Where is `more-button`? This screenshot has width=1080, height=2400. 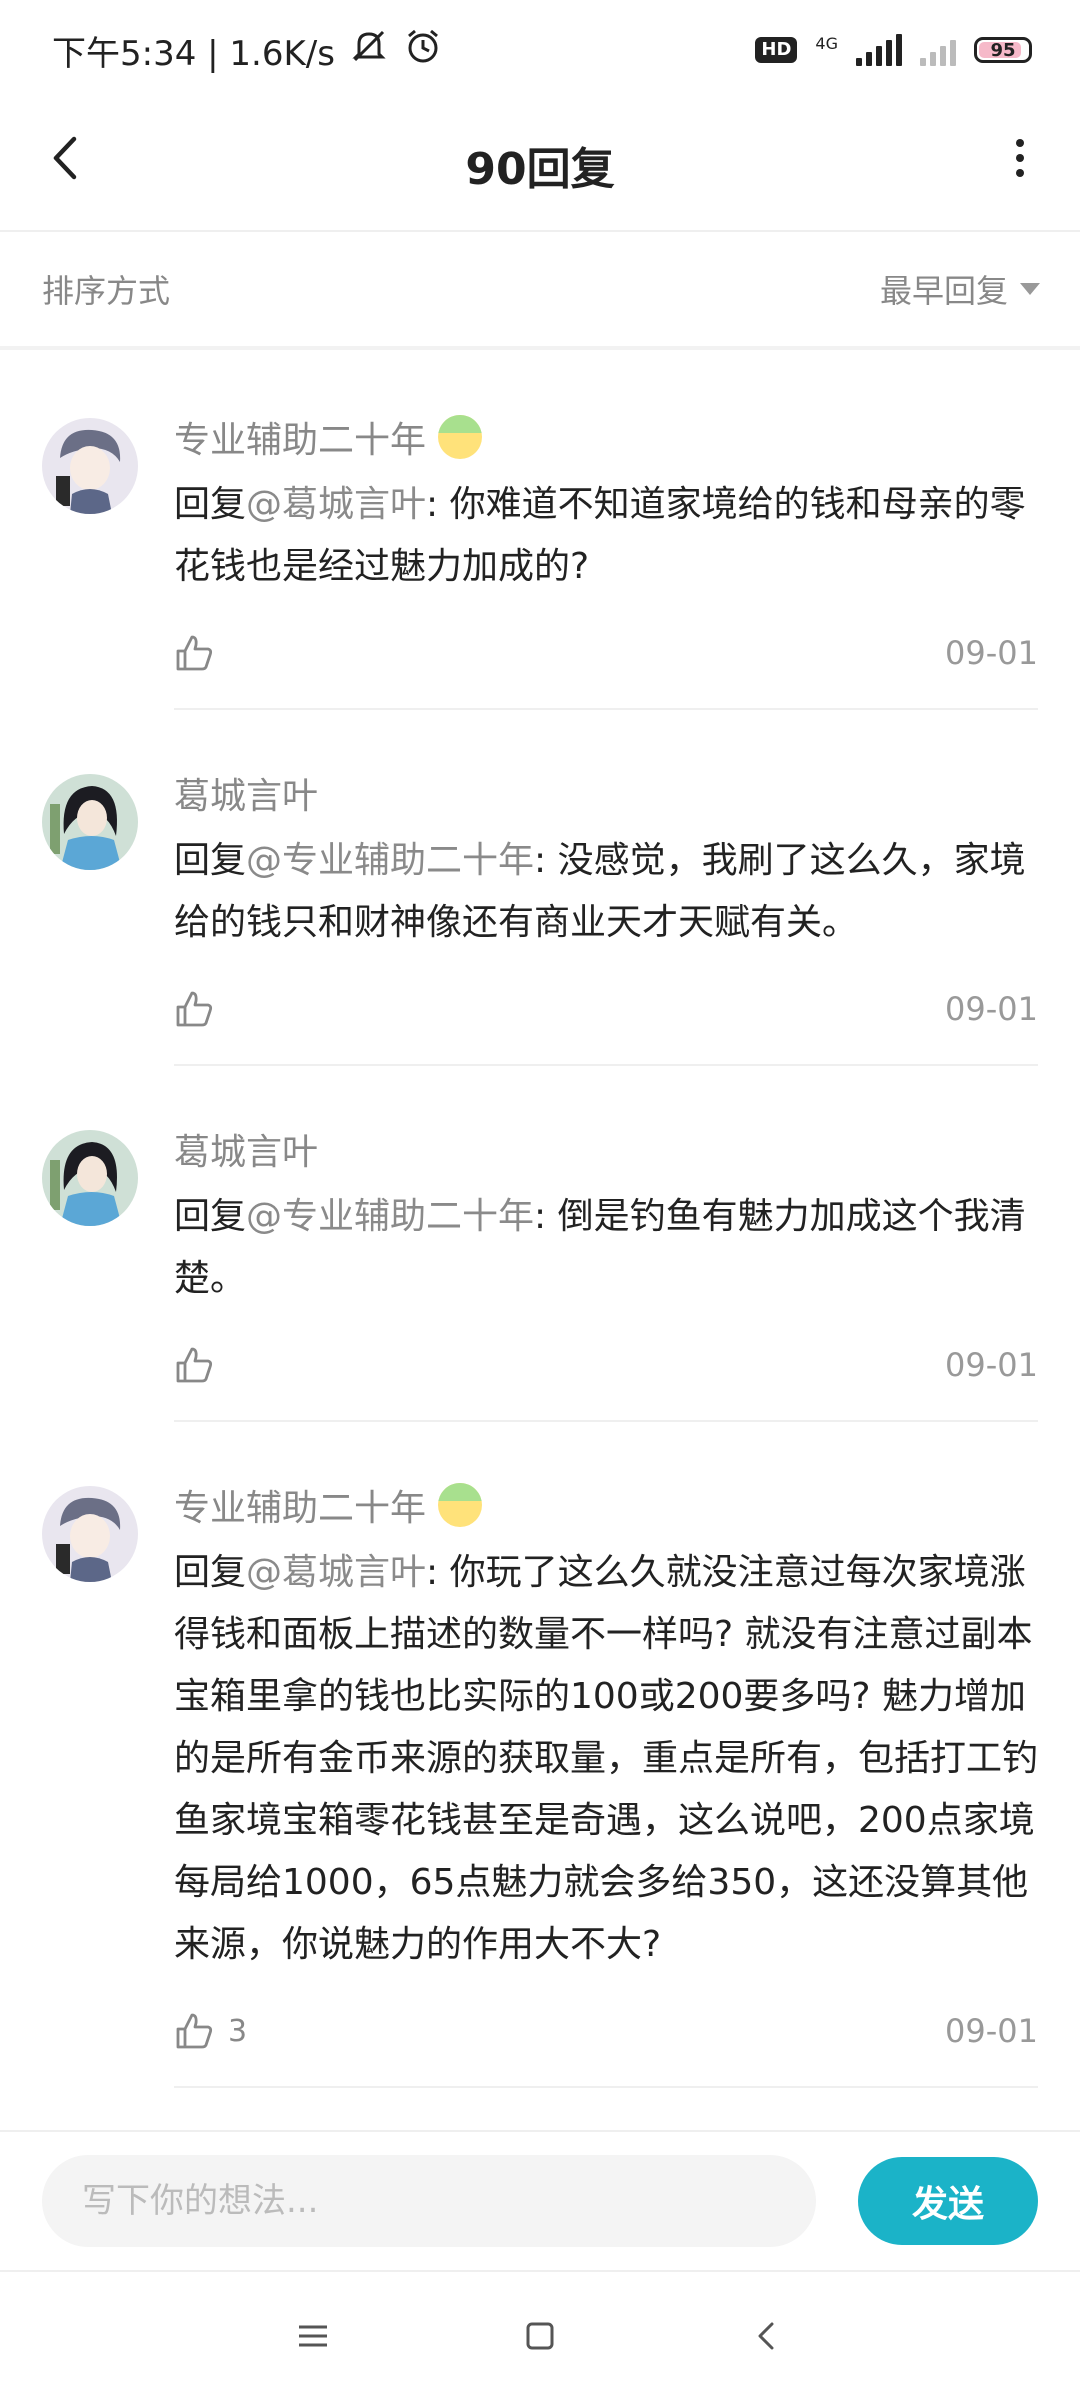 more-button is located at coordinates (1020, 158).